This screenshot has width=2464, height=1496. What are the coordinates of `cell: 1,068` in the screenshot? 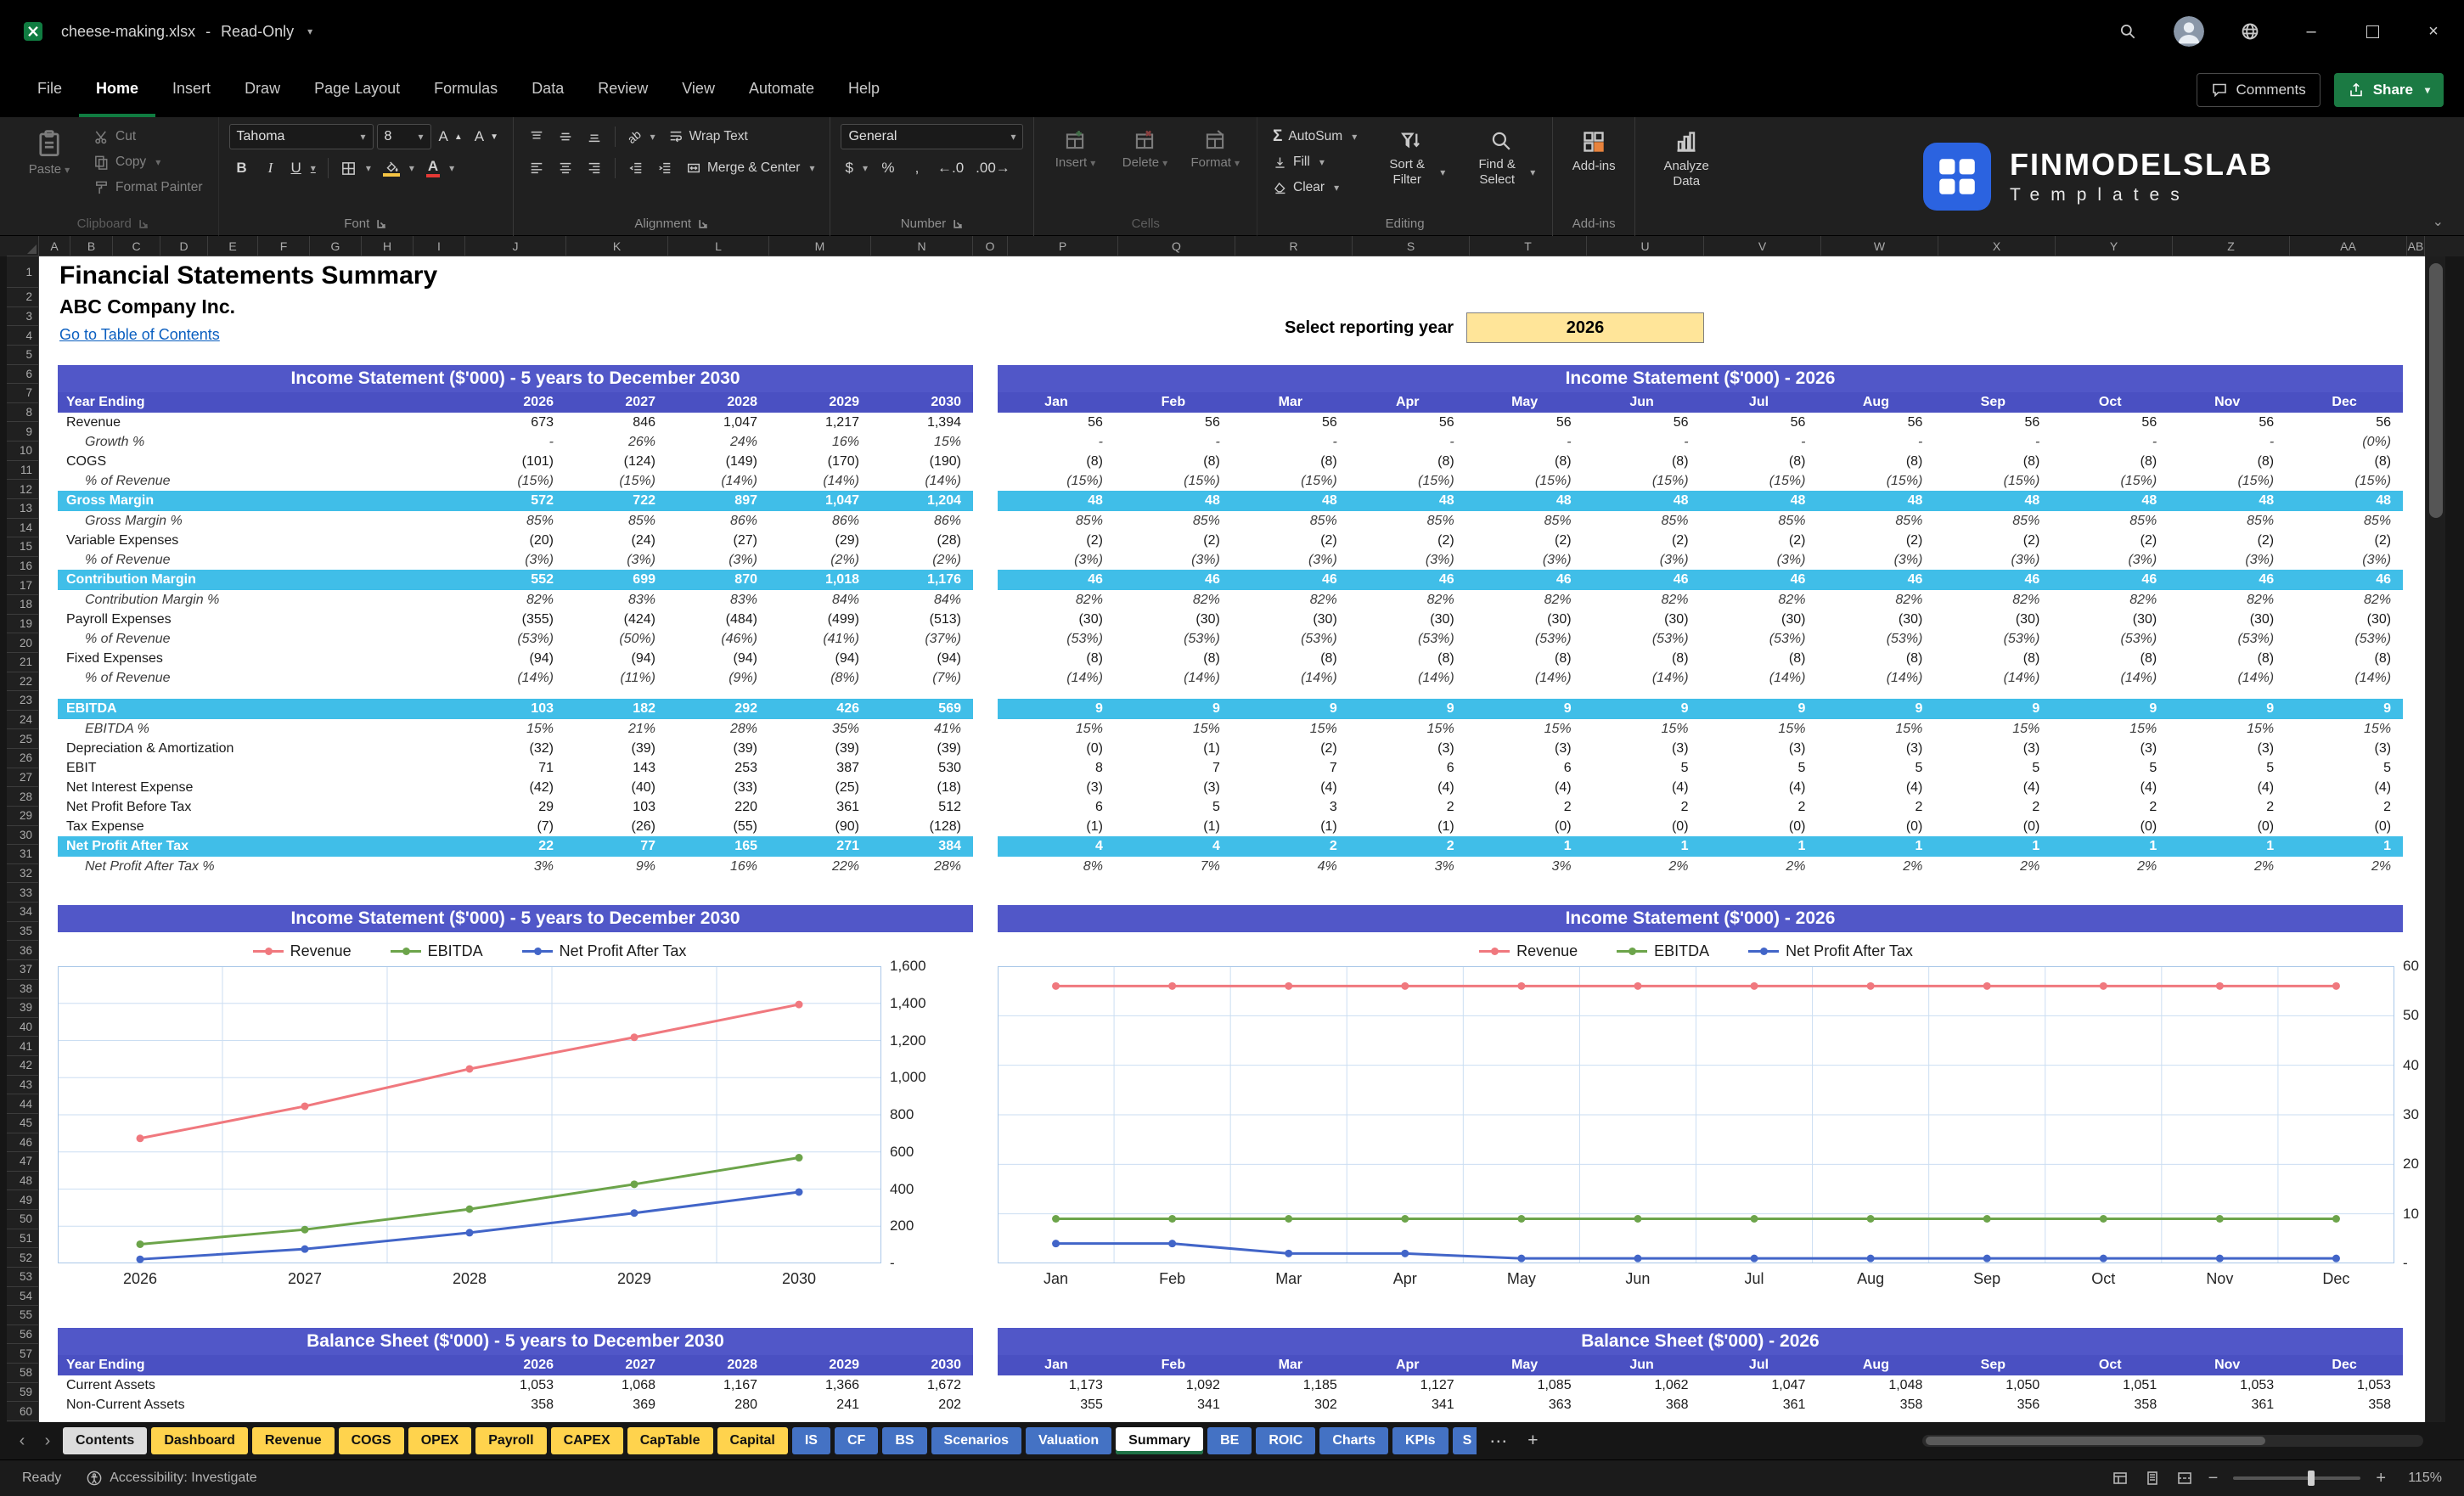 It's located at (616, 1385).